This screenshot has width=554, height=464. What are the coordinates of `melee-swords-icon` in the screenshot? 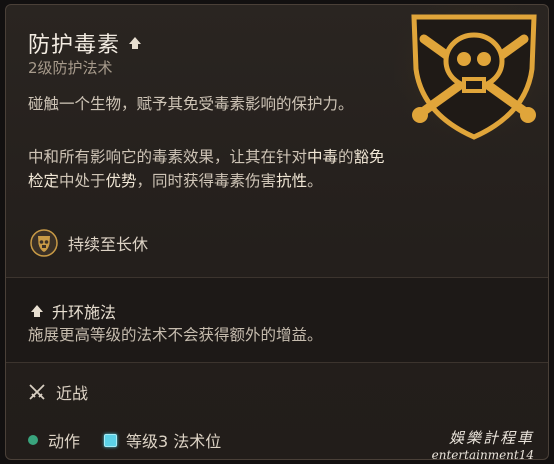 It's located at (37, 392).